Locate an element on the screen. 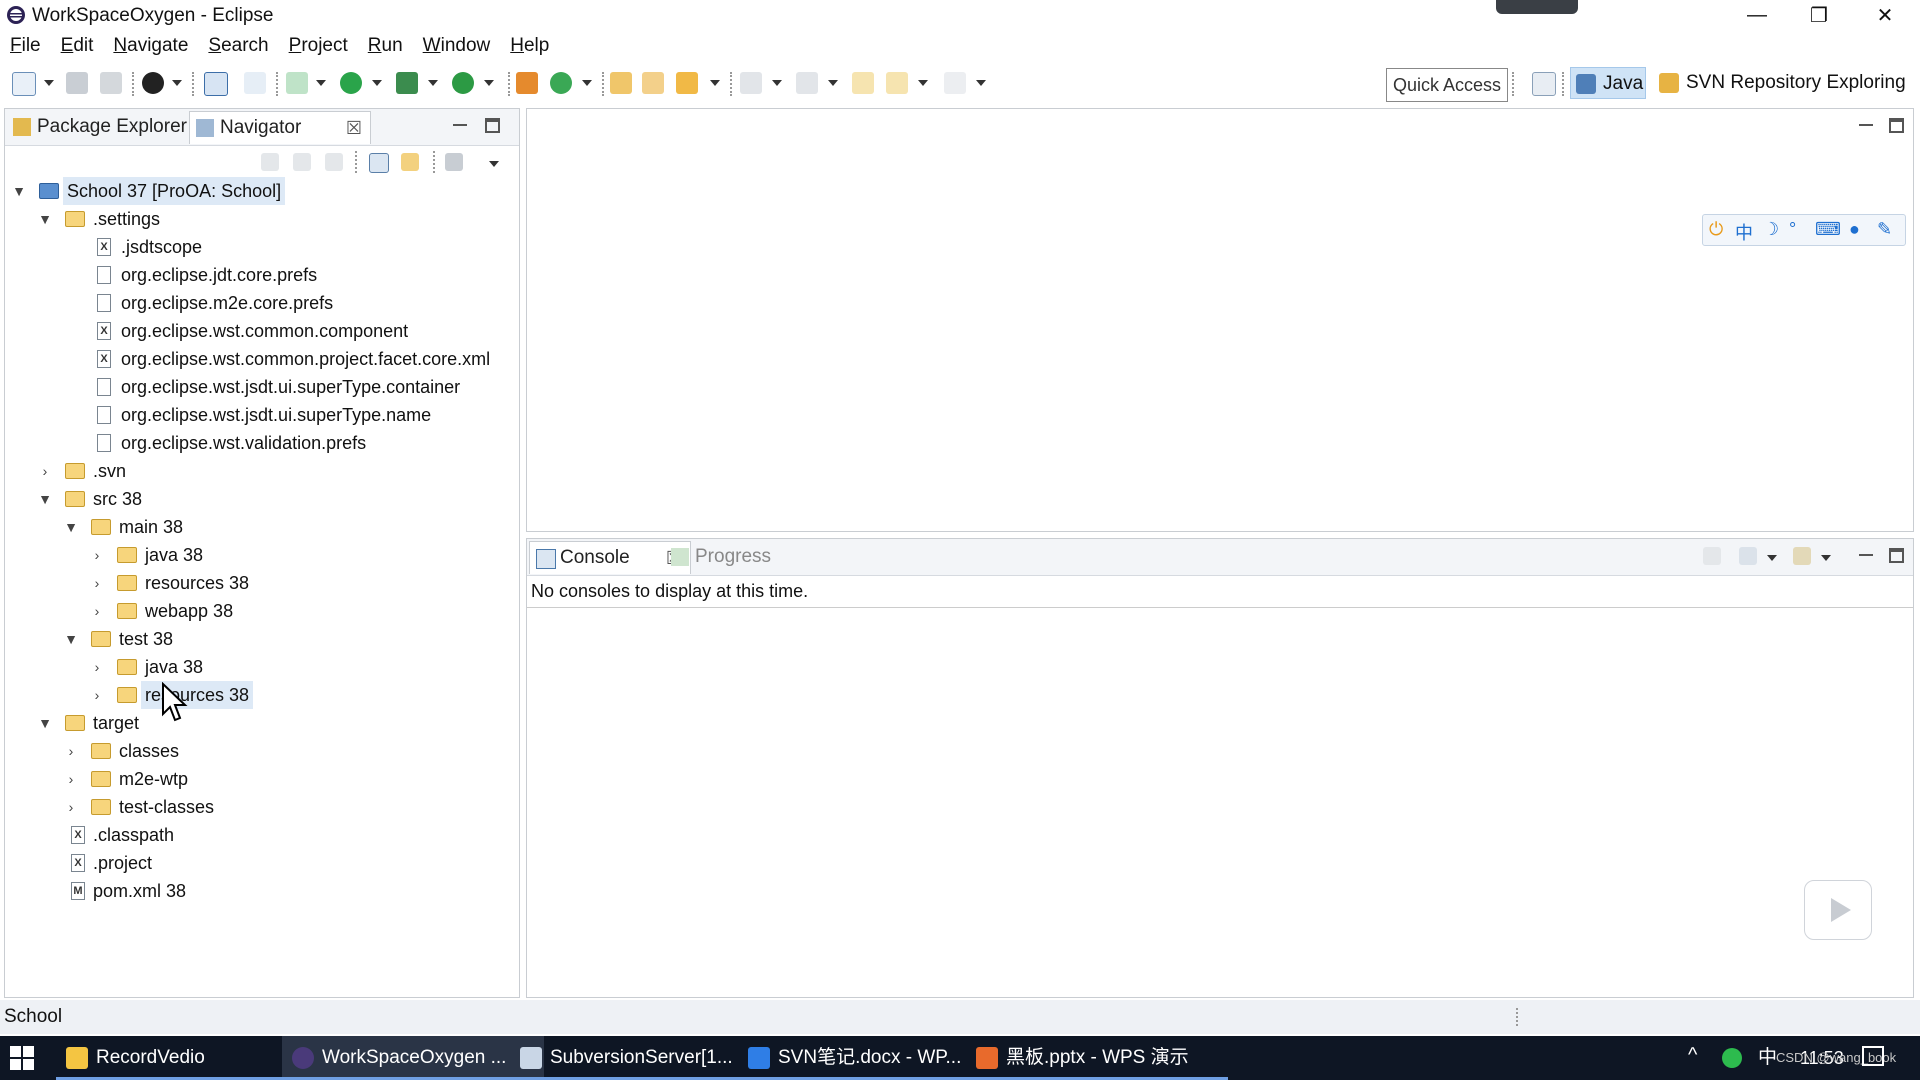  save-icon is located at coordinates (77, 83).